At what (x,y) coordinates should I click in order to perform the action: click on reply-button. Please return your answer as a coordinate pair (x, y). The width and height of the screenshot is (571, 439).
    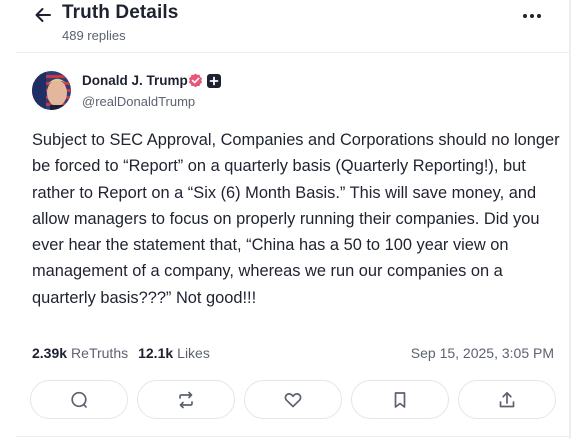
    Looking at the image, I should click on (79, 399).